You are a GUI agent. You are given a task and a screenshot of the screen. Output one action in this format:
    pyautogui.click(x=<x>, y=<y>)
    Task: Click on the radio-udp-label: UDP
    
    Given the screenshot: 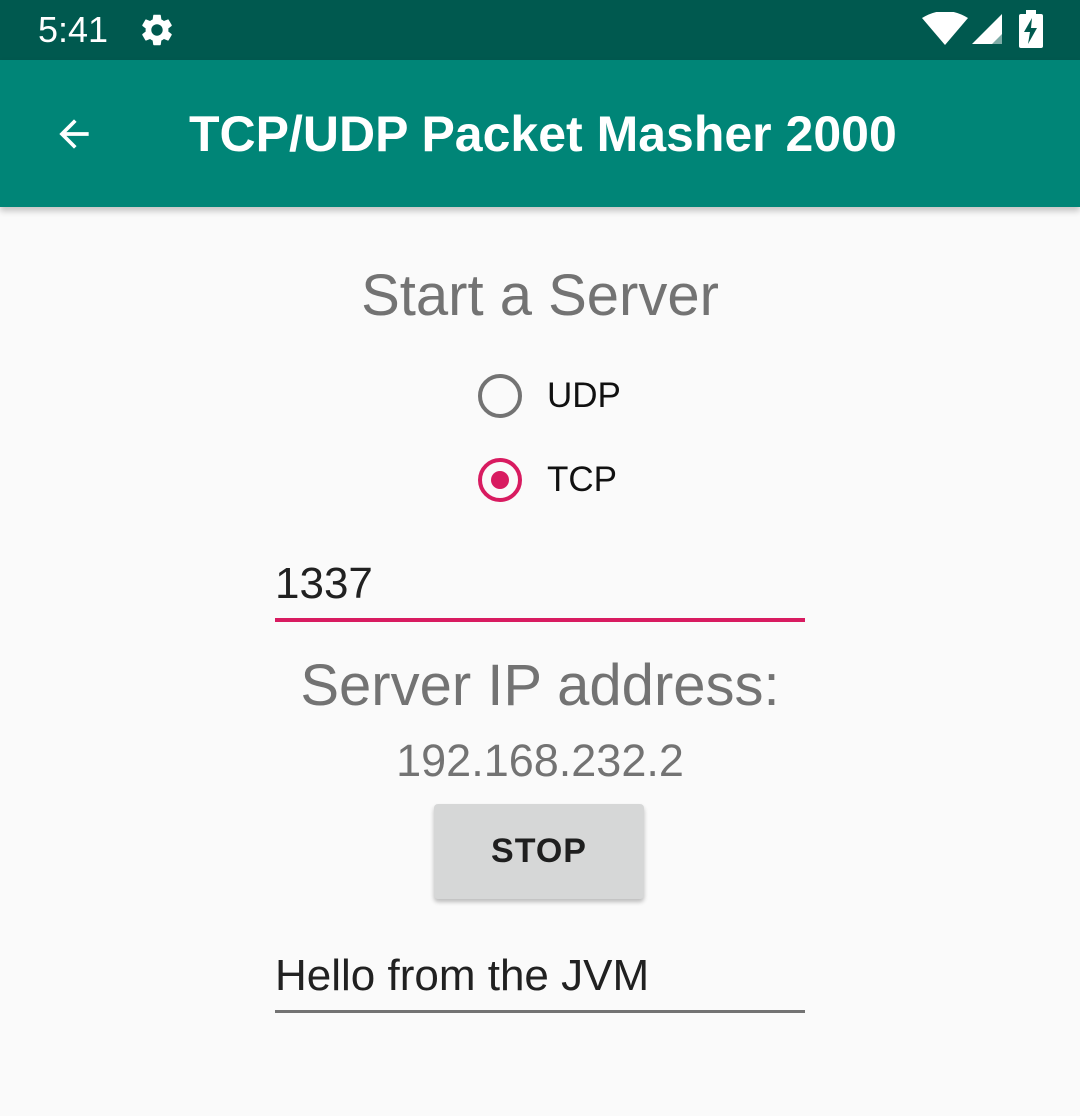 What is the action you would take?
    pyautogui.click(x=584, y=396)
    